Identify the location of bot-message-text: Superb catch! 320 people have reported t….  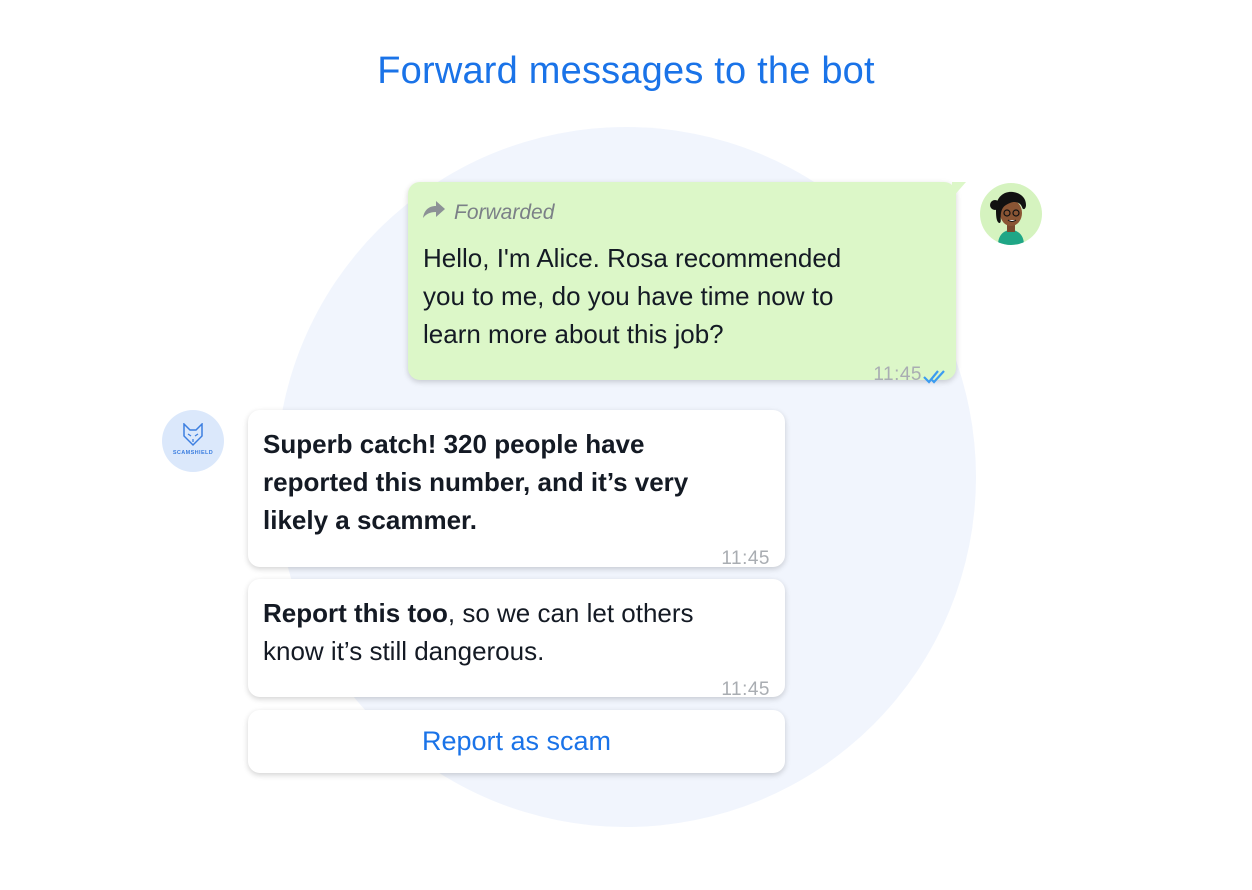
(476, 482).